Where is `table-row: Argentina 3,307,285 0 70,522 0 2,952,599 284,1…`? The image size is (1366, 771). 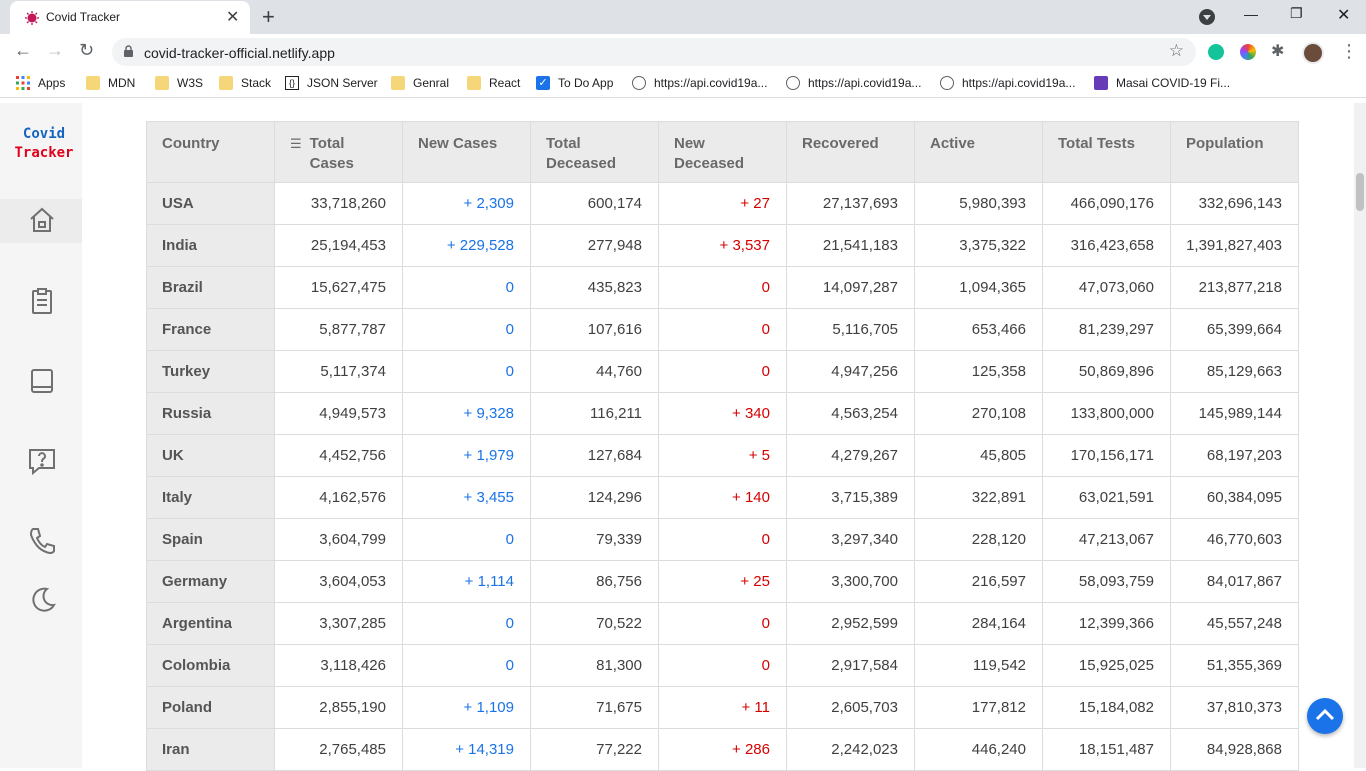
table-row: Argentina 3,307,285 0 70,522 0 2,952,599 284,1… is located at coordinates (722, 623).